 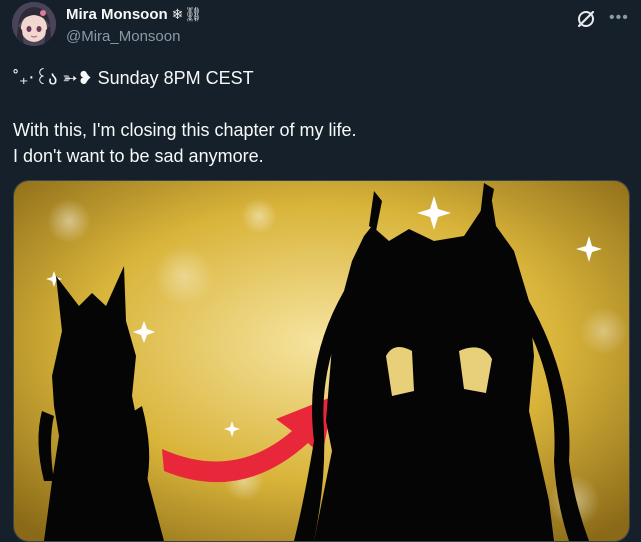 I want to click on profile-badges: ❄⛓, so click(x=187, y=14).